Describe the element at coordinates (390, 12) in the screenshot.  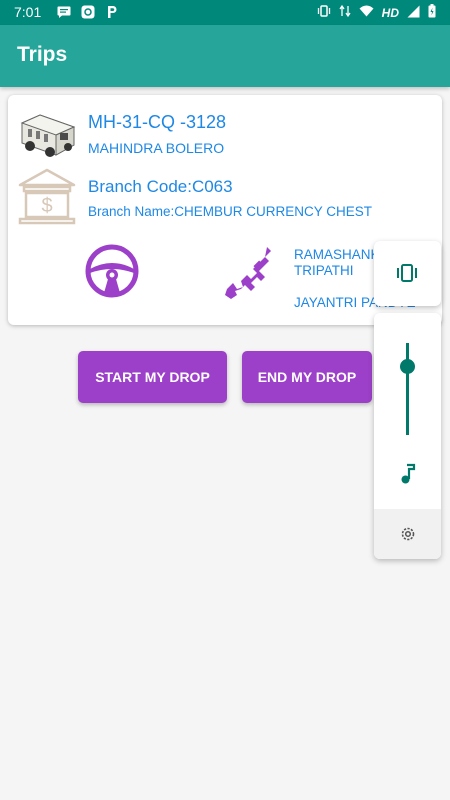
I see `hd-label: HD` at that location.